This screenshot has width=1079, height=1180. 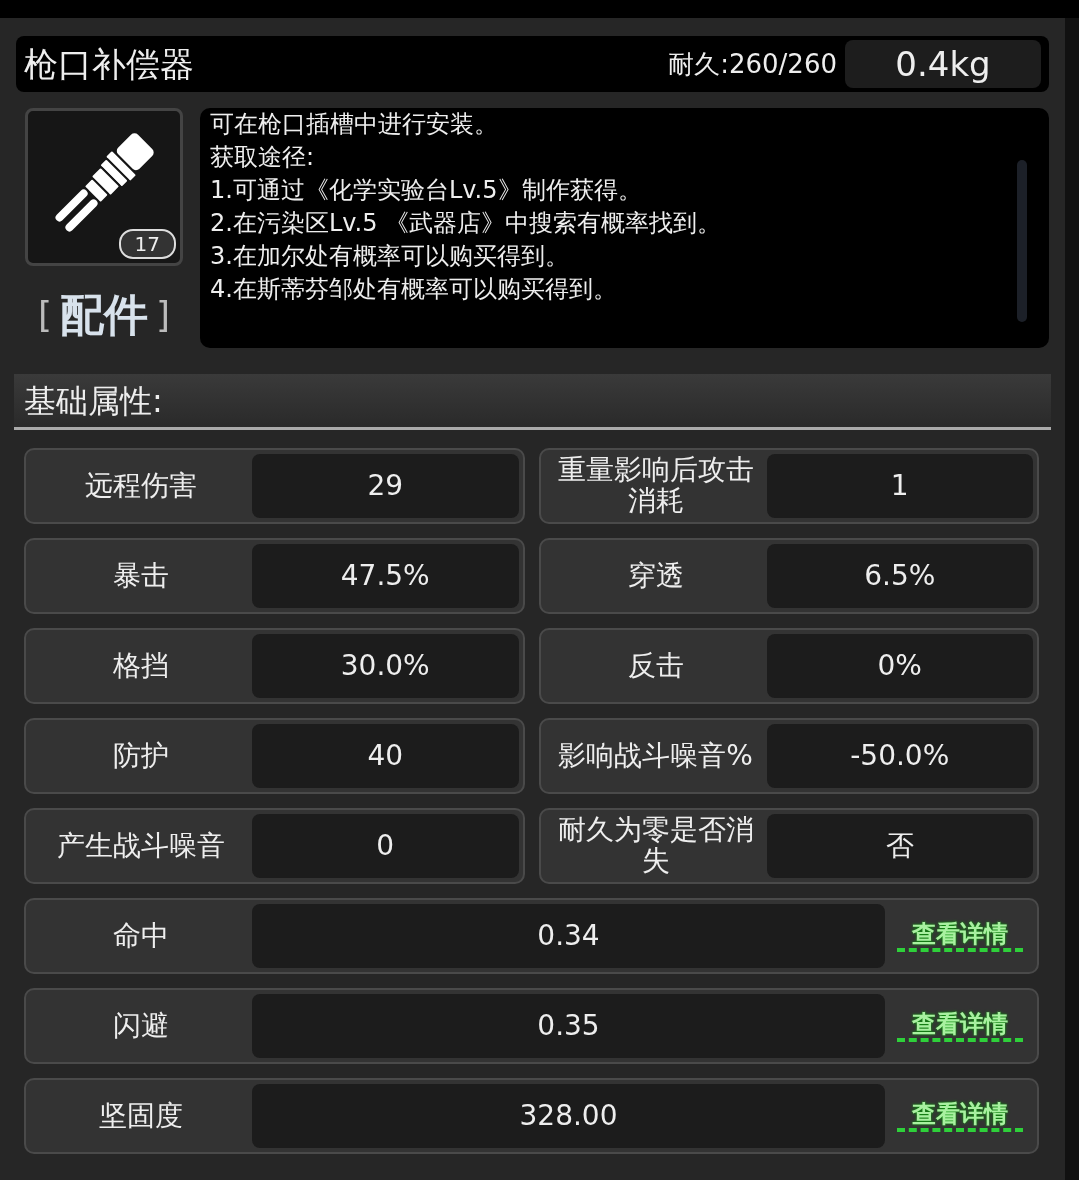 What do you see at coordinates (354, 124) in the screenshot?
I see `description-line: 可在枪口插槽中进行安装。` at bounding box center [354, 124].